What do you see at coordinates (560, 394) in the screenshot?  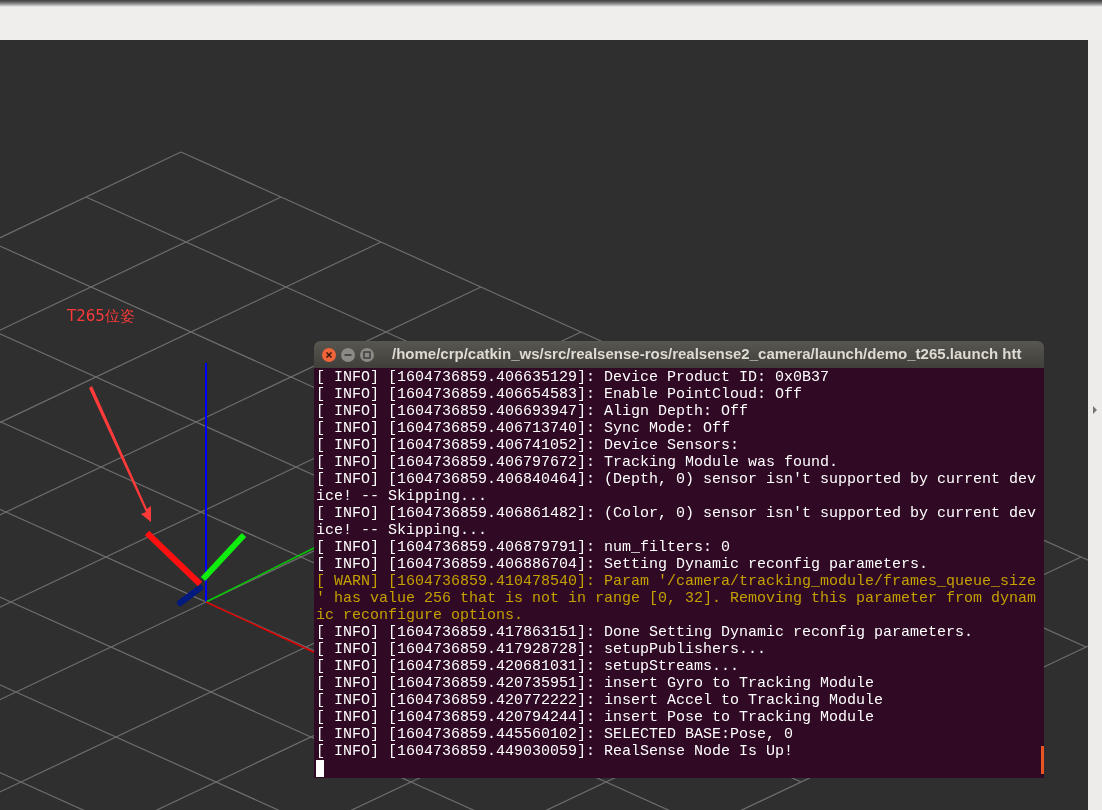 I see `log-line: [ INFO] [1604736859.406654583]: Enable PointCloud: Off` at bounding box center [560, 394].